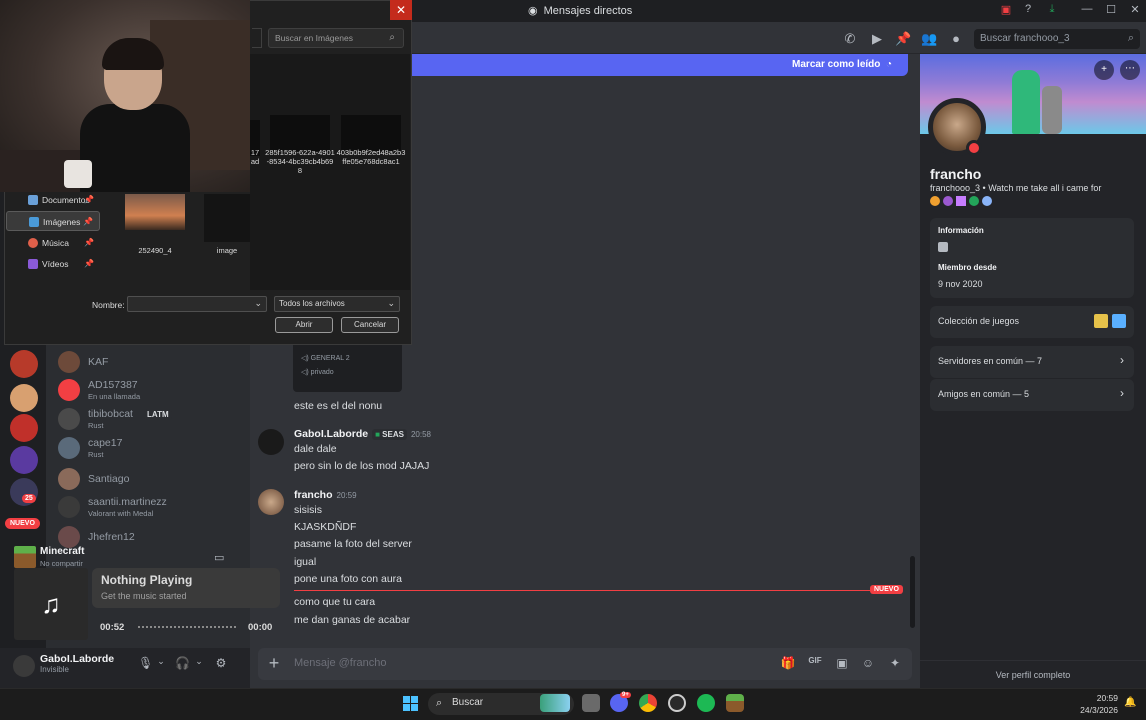 This screenshot has height=720, width=1146. I want to click on phone-call-icon: ✆, so click(850, 39).